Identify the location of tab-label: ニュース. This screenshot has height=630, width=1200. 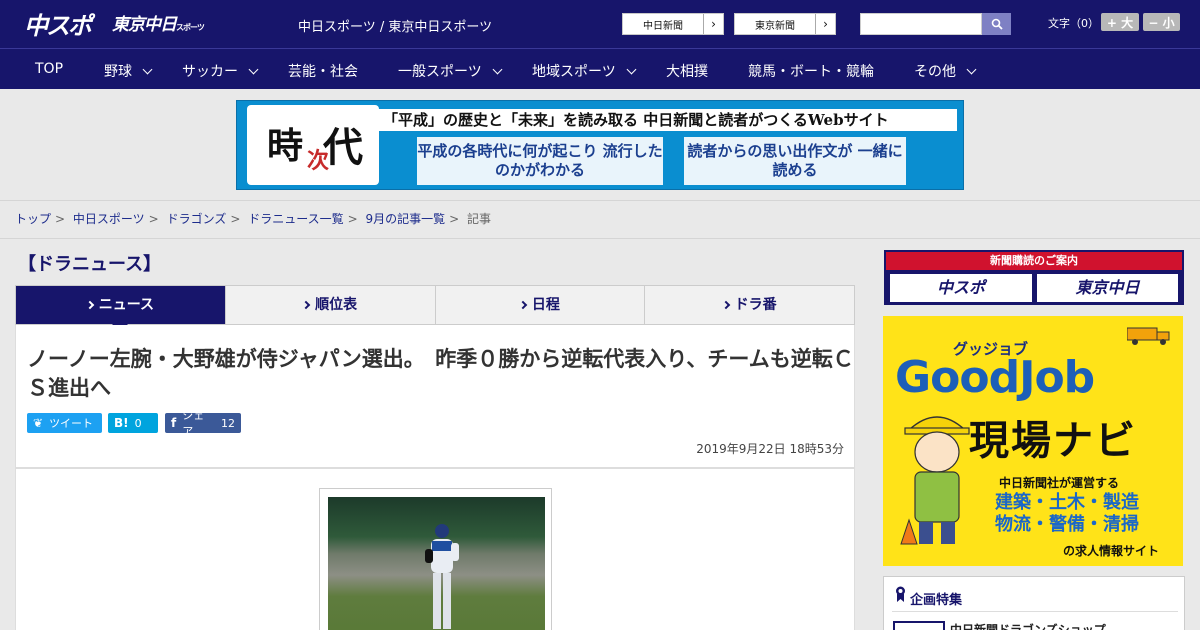
(126, 305).